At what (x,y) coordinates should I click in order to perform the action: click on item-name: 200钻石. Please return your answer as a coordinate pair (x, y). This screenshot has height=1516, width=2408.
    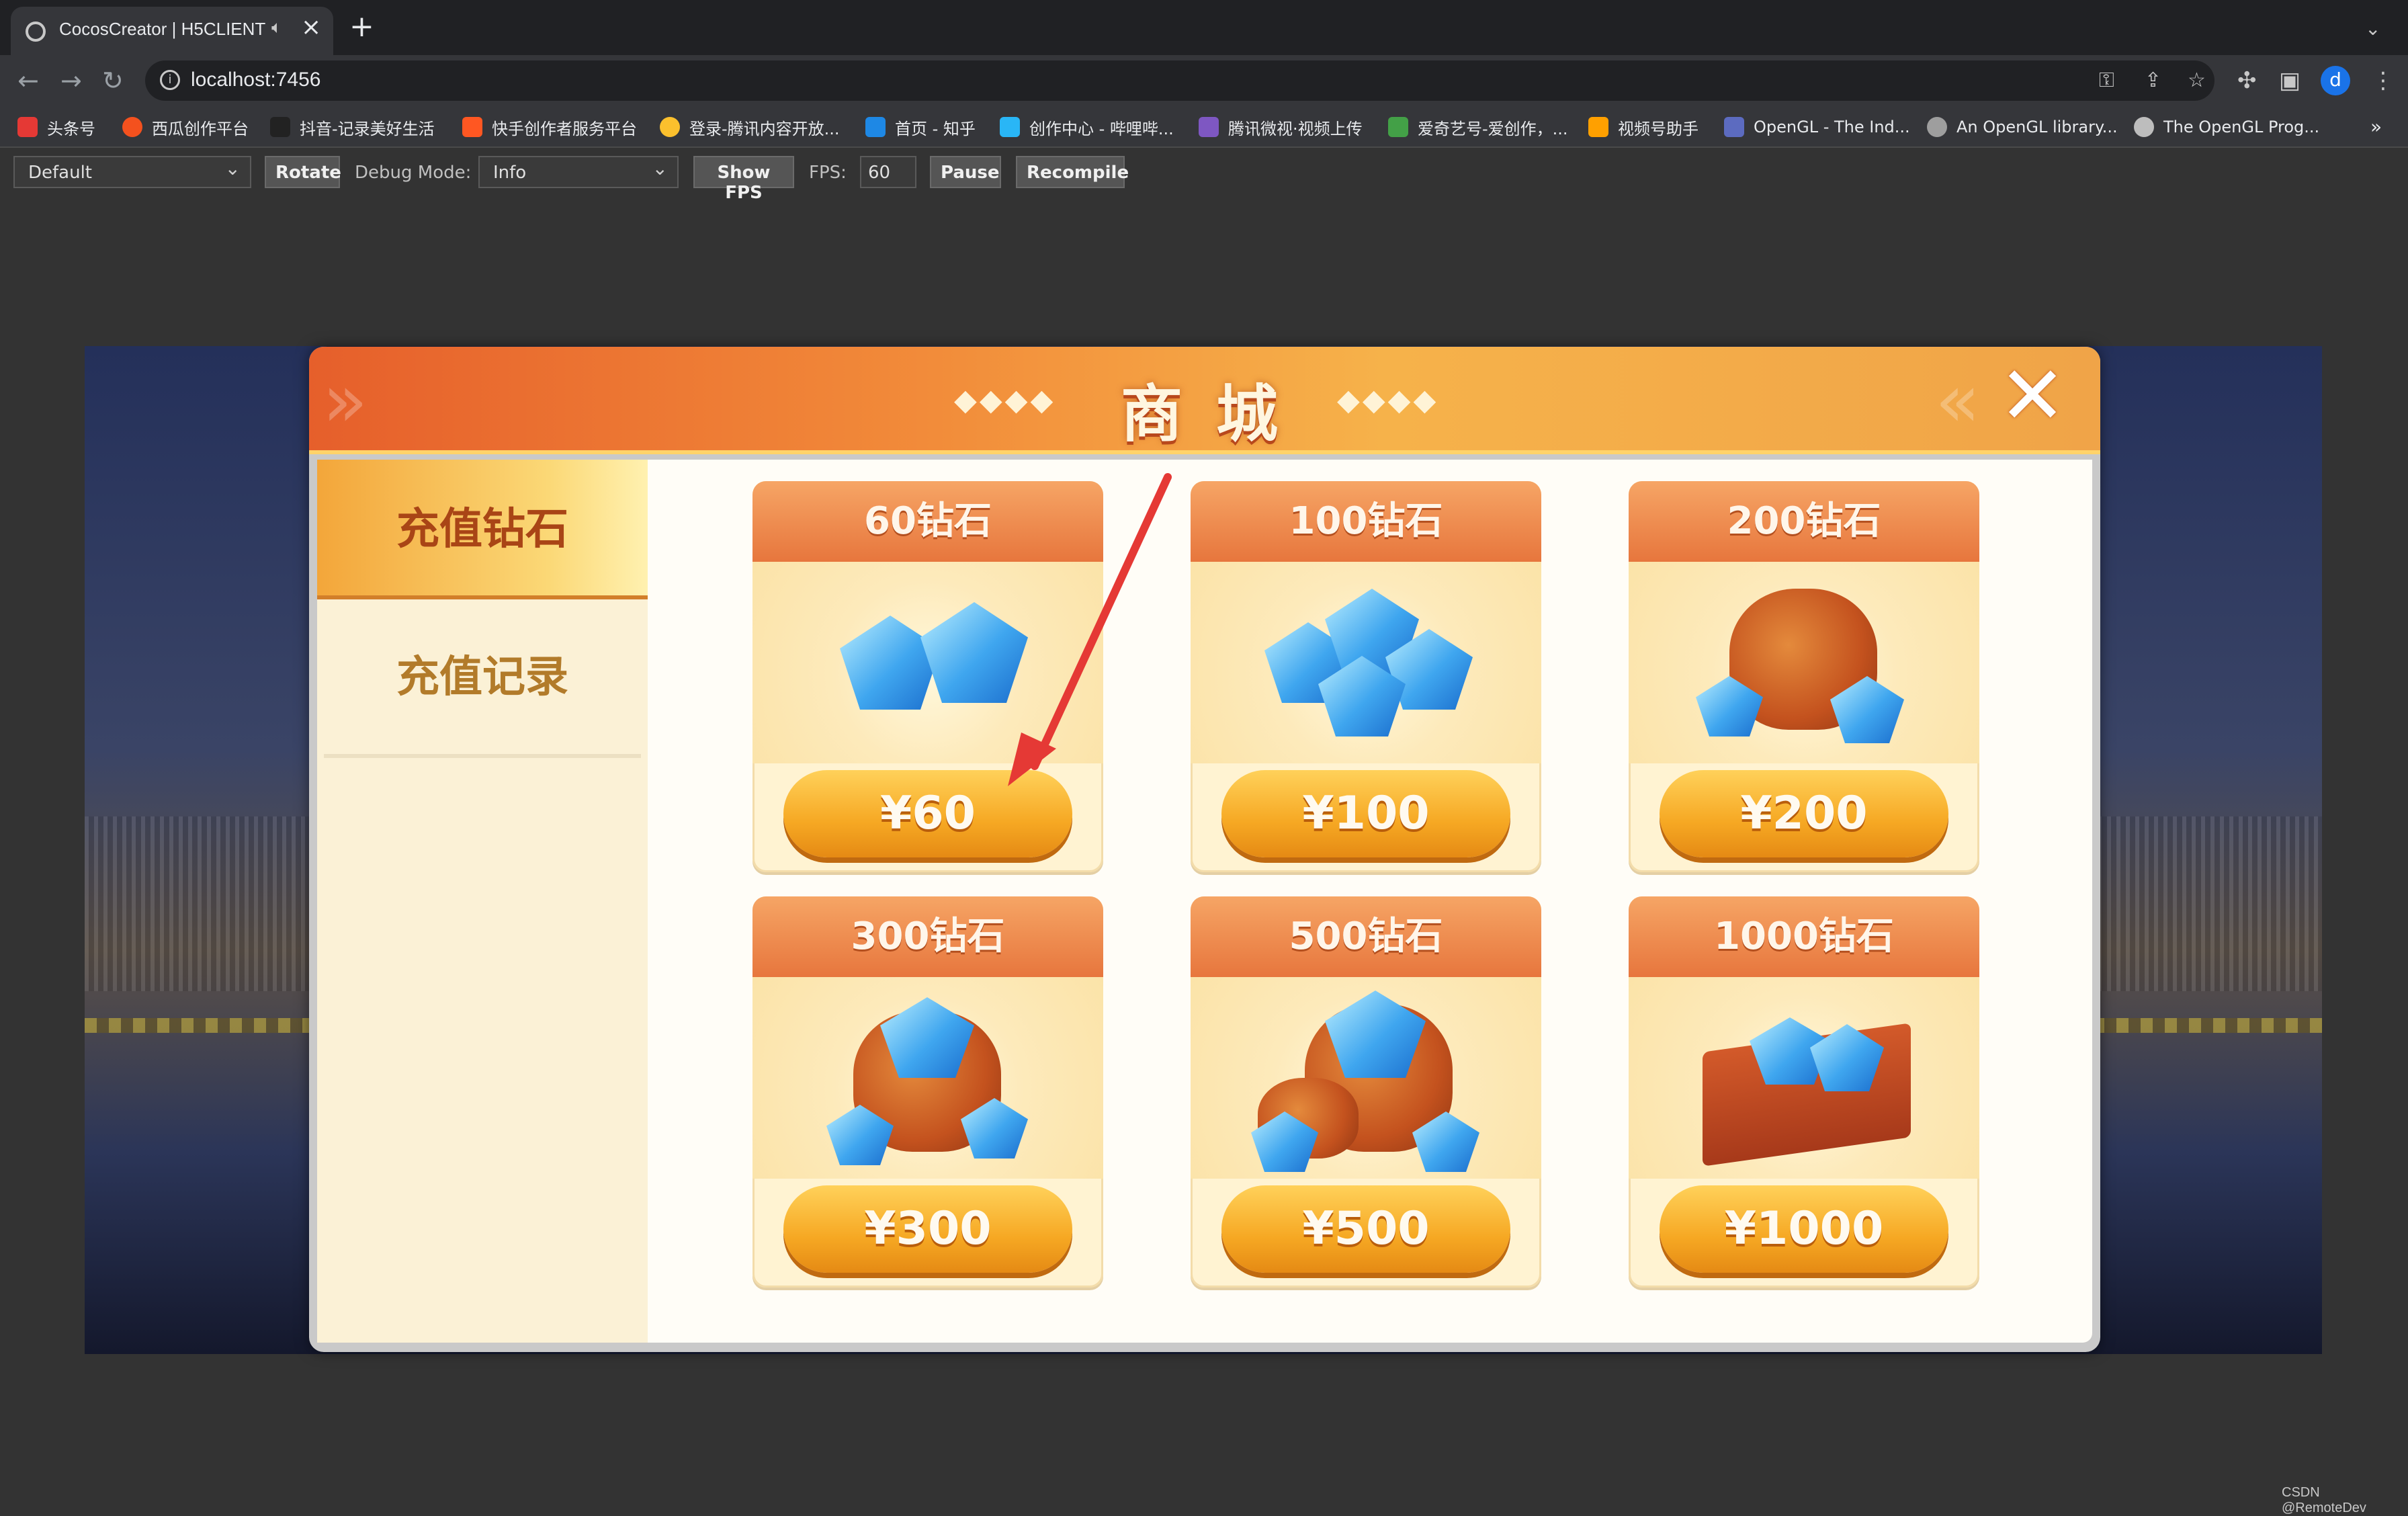
    Looking at the image, I should click on (1804, 521).